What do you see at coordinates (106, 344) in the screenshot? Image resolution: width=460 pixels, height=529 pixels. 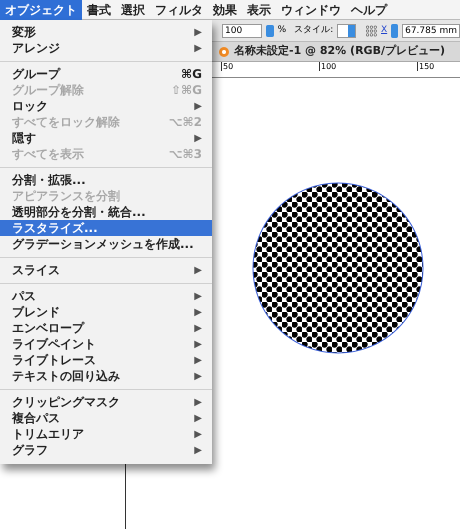 I see `menu-item: ライブペイント ▶` at bounding box center [106, 344].